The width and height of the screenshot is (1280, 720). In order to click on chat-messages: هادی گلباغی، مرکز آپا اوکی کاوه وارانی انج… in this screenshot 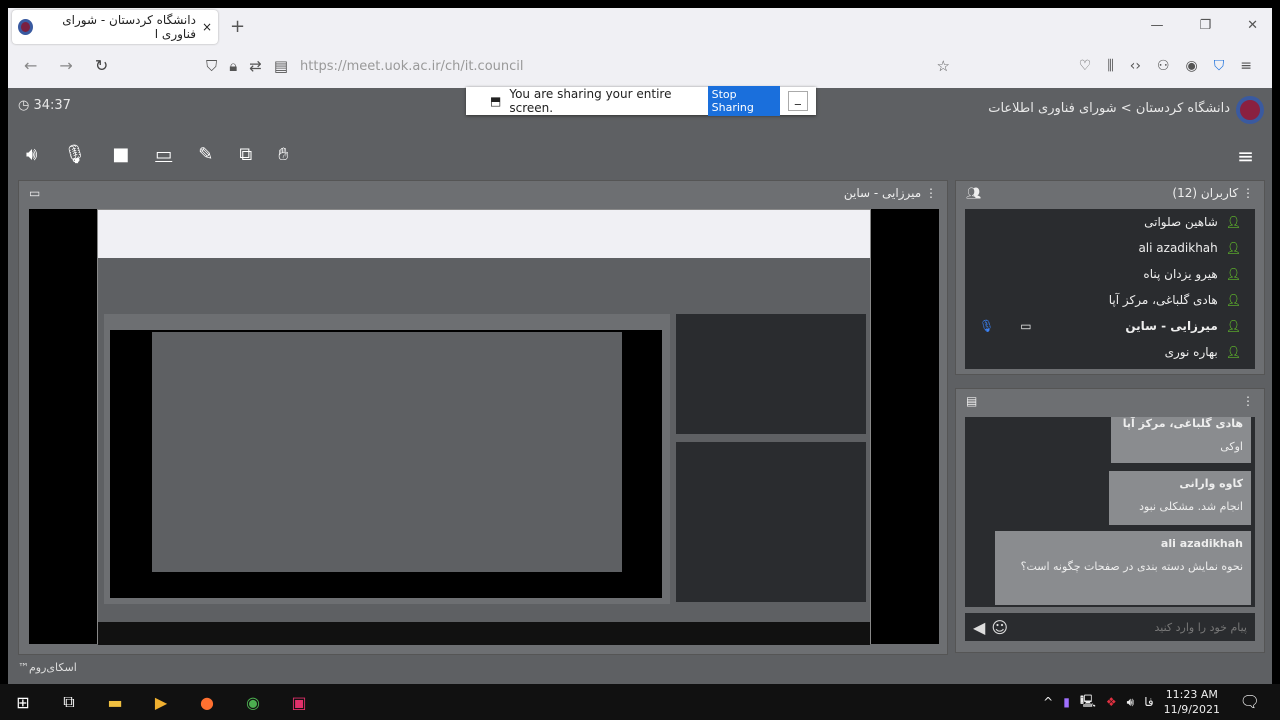, I will do `click(1110, 512)`.